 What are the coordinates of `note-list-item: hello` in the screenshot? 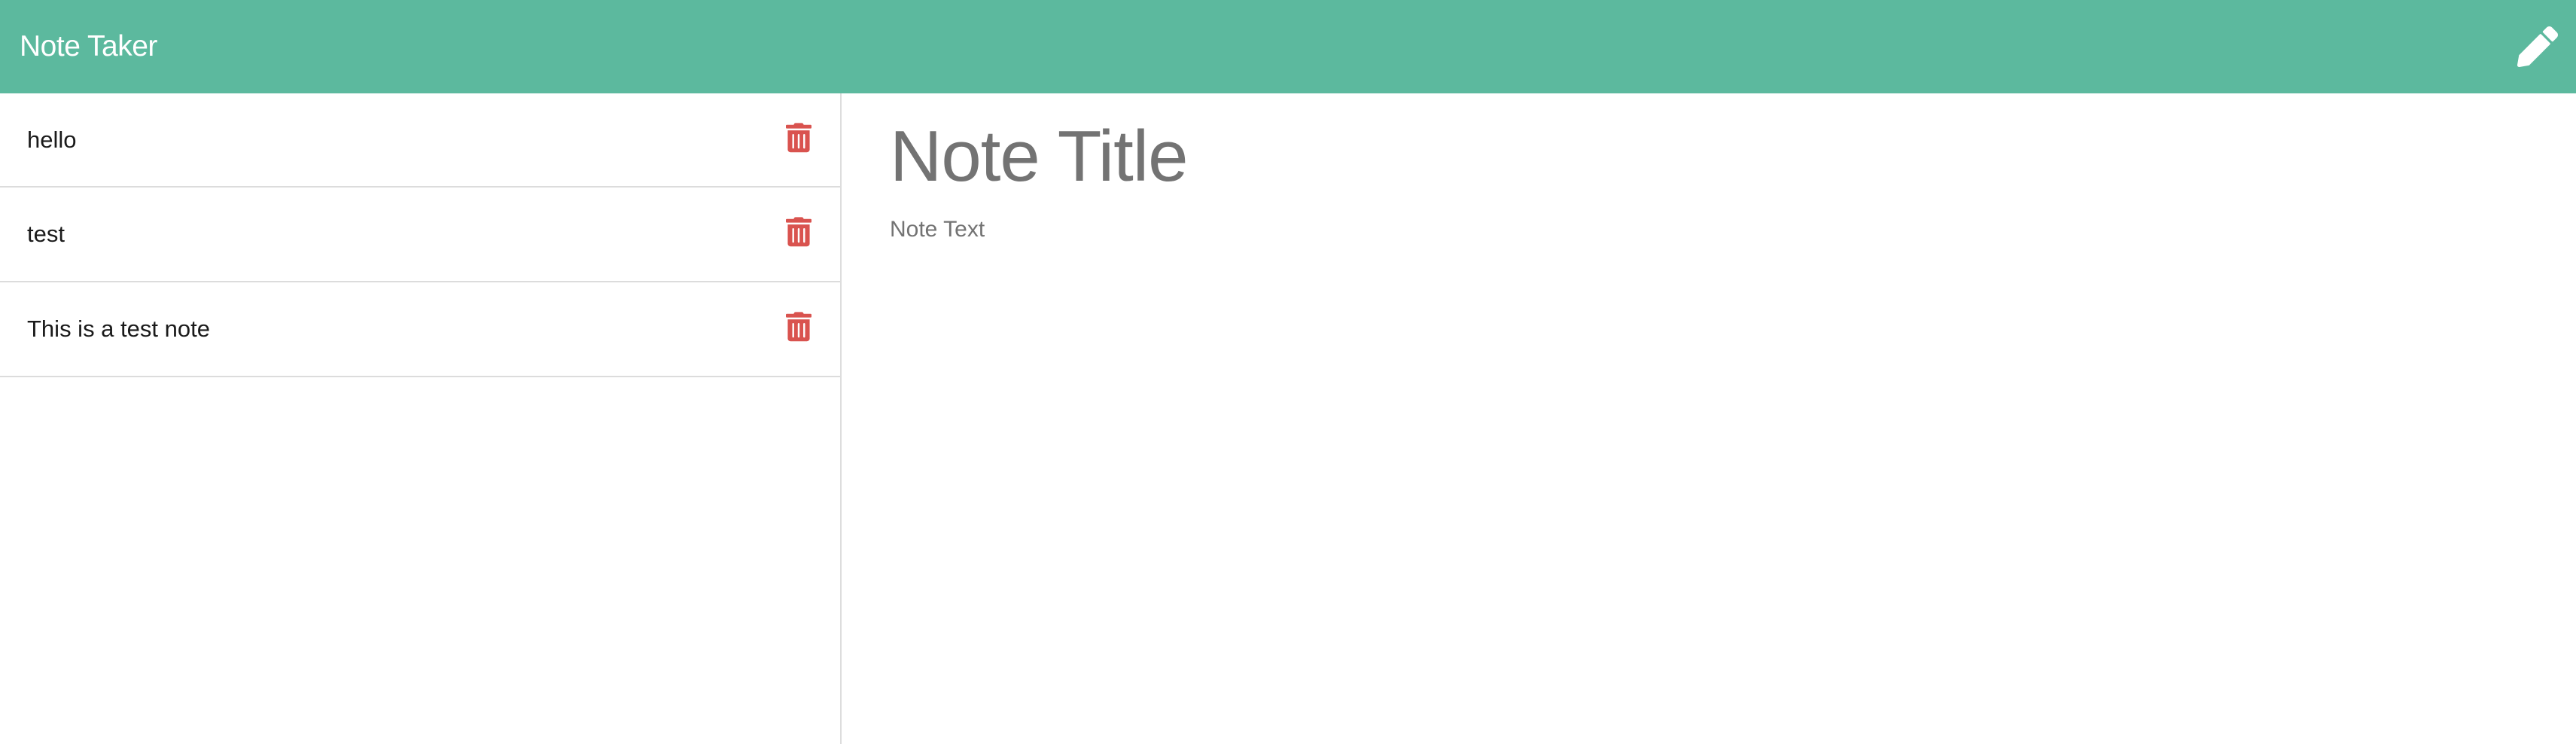 It's located at (420, 140).